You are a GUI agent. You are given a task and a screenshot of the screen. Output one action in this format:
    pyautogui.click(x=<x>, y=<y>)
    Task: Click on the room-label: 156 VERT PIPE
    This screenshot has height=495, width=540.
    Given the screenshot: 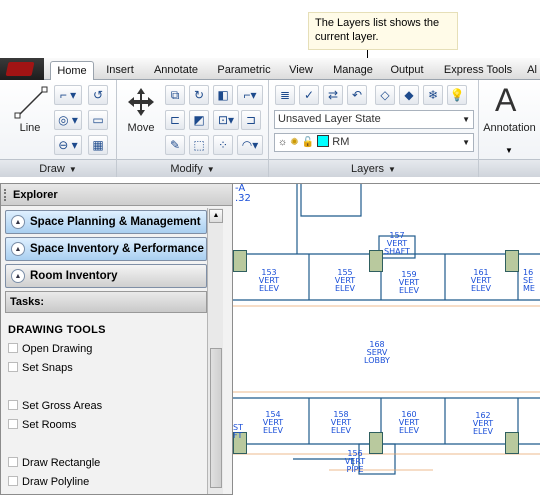 What is the action you would take?
    pyautogui.click(x=355, y=462)
    